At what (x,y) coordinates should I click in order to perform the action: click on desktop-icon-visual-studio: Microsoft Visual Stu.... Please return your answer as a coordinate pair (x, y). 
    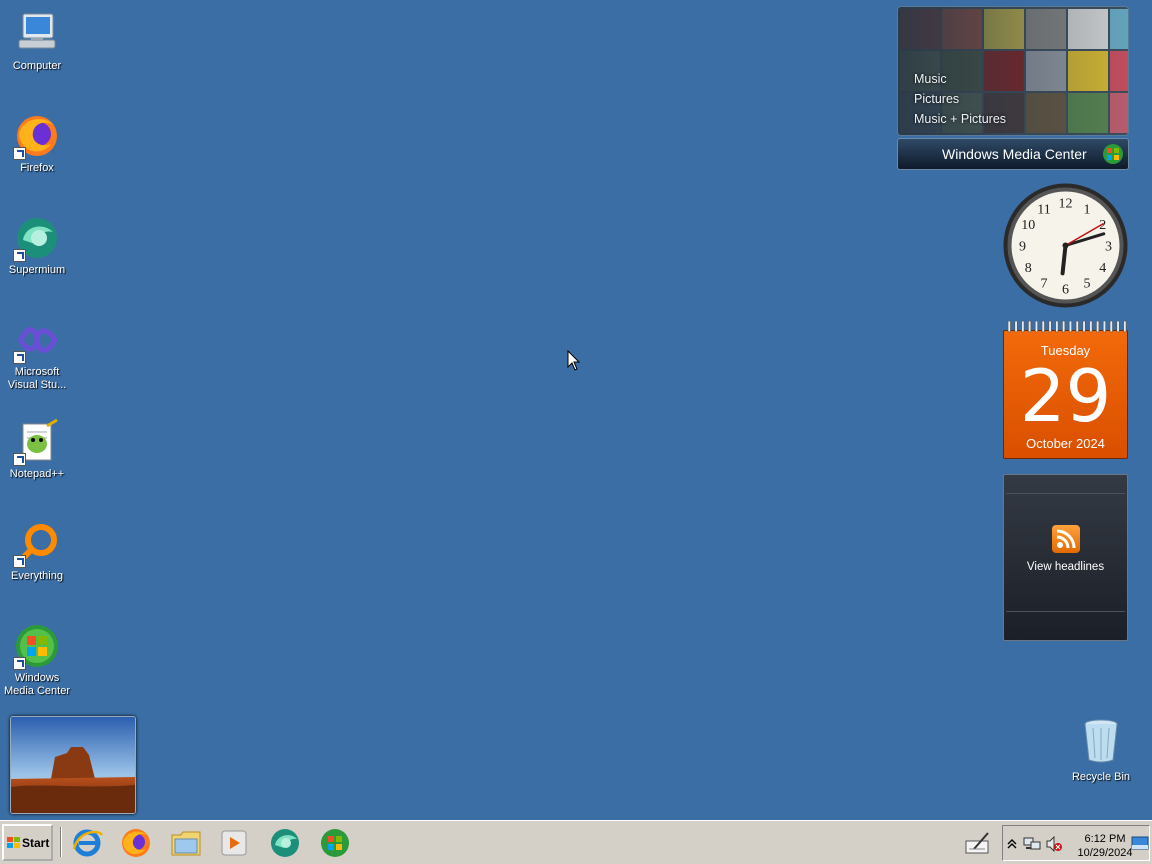
    Looking at the image, I should click on (37, 351).